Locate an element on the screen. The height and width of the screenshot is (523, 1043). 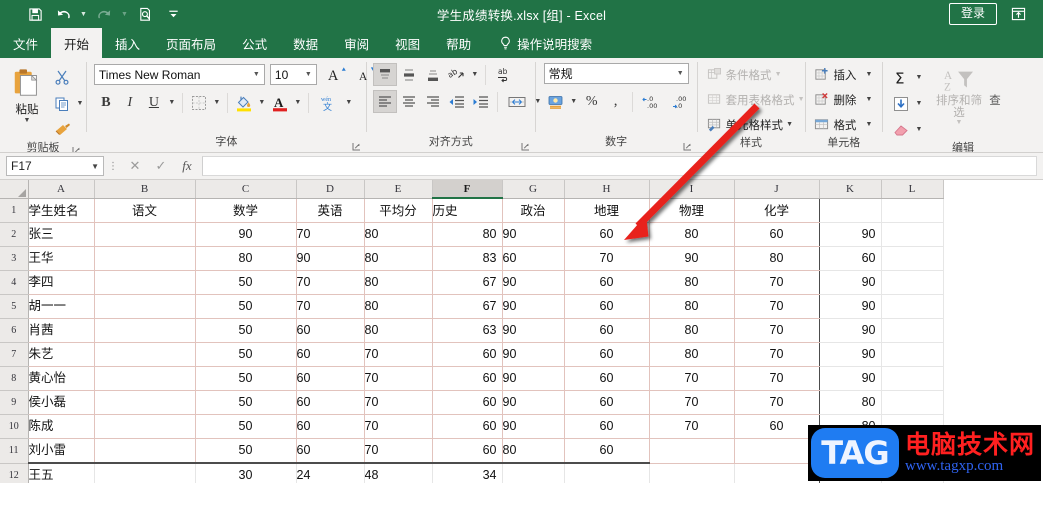
cell-A2: 张三 is located at coordinates (61, 234).